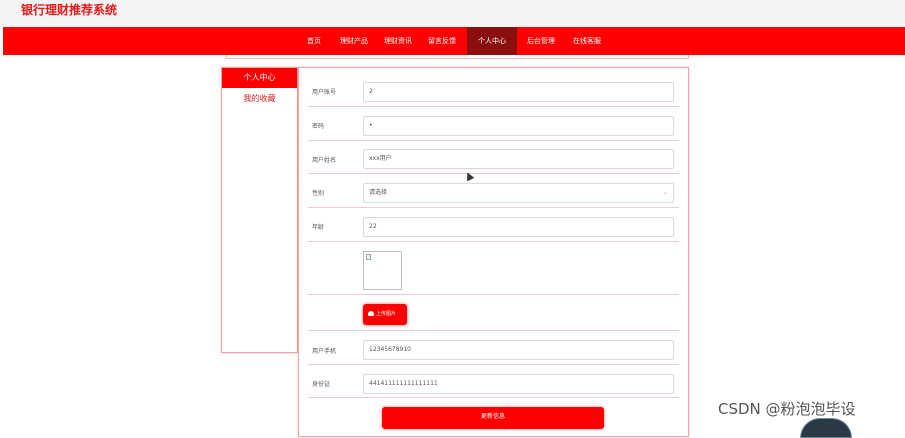 The image size is (905, 438). I want to click on name-input: xxx用户, so click(518, 159).